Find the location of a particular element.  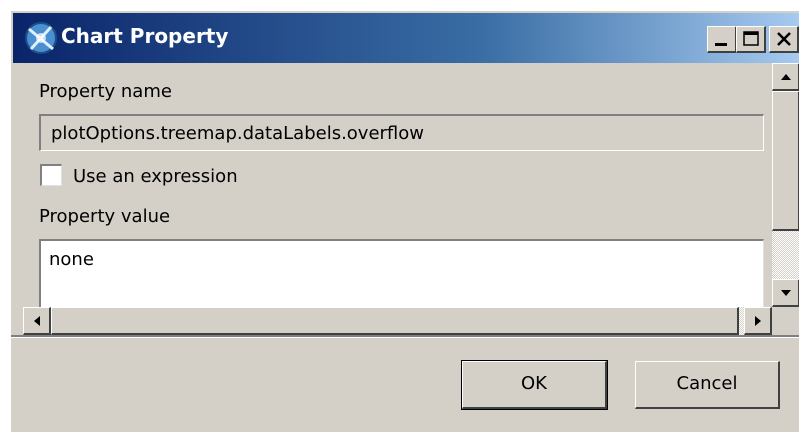

scroll-up-button is located at coordinates (785, 77).